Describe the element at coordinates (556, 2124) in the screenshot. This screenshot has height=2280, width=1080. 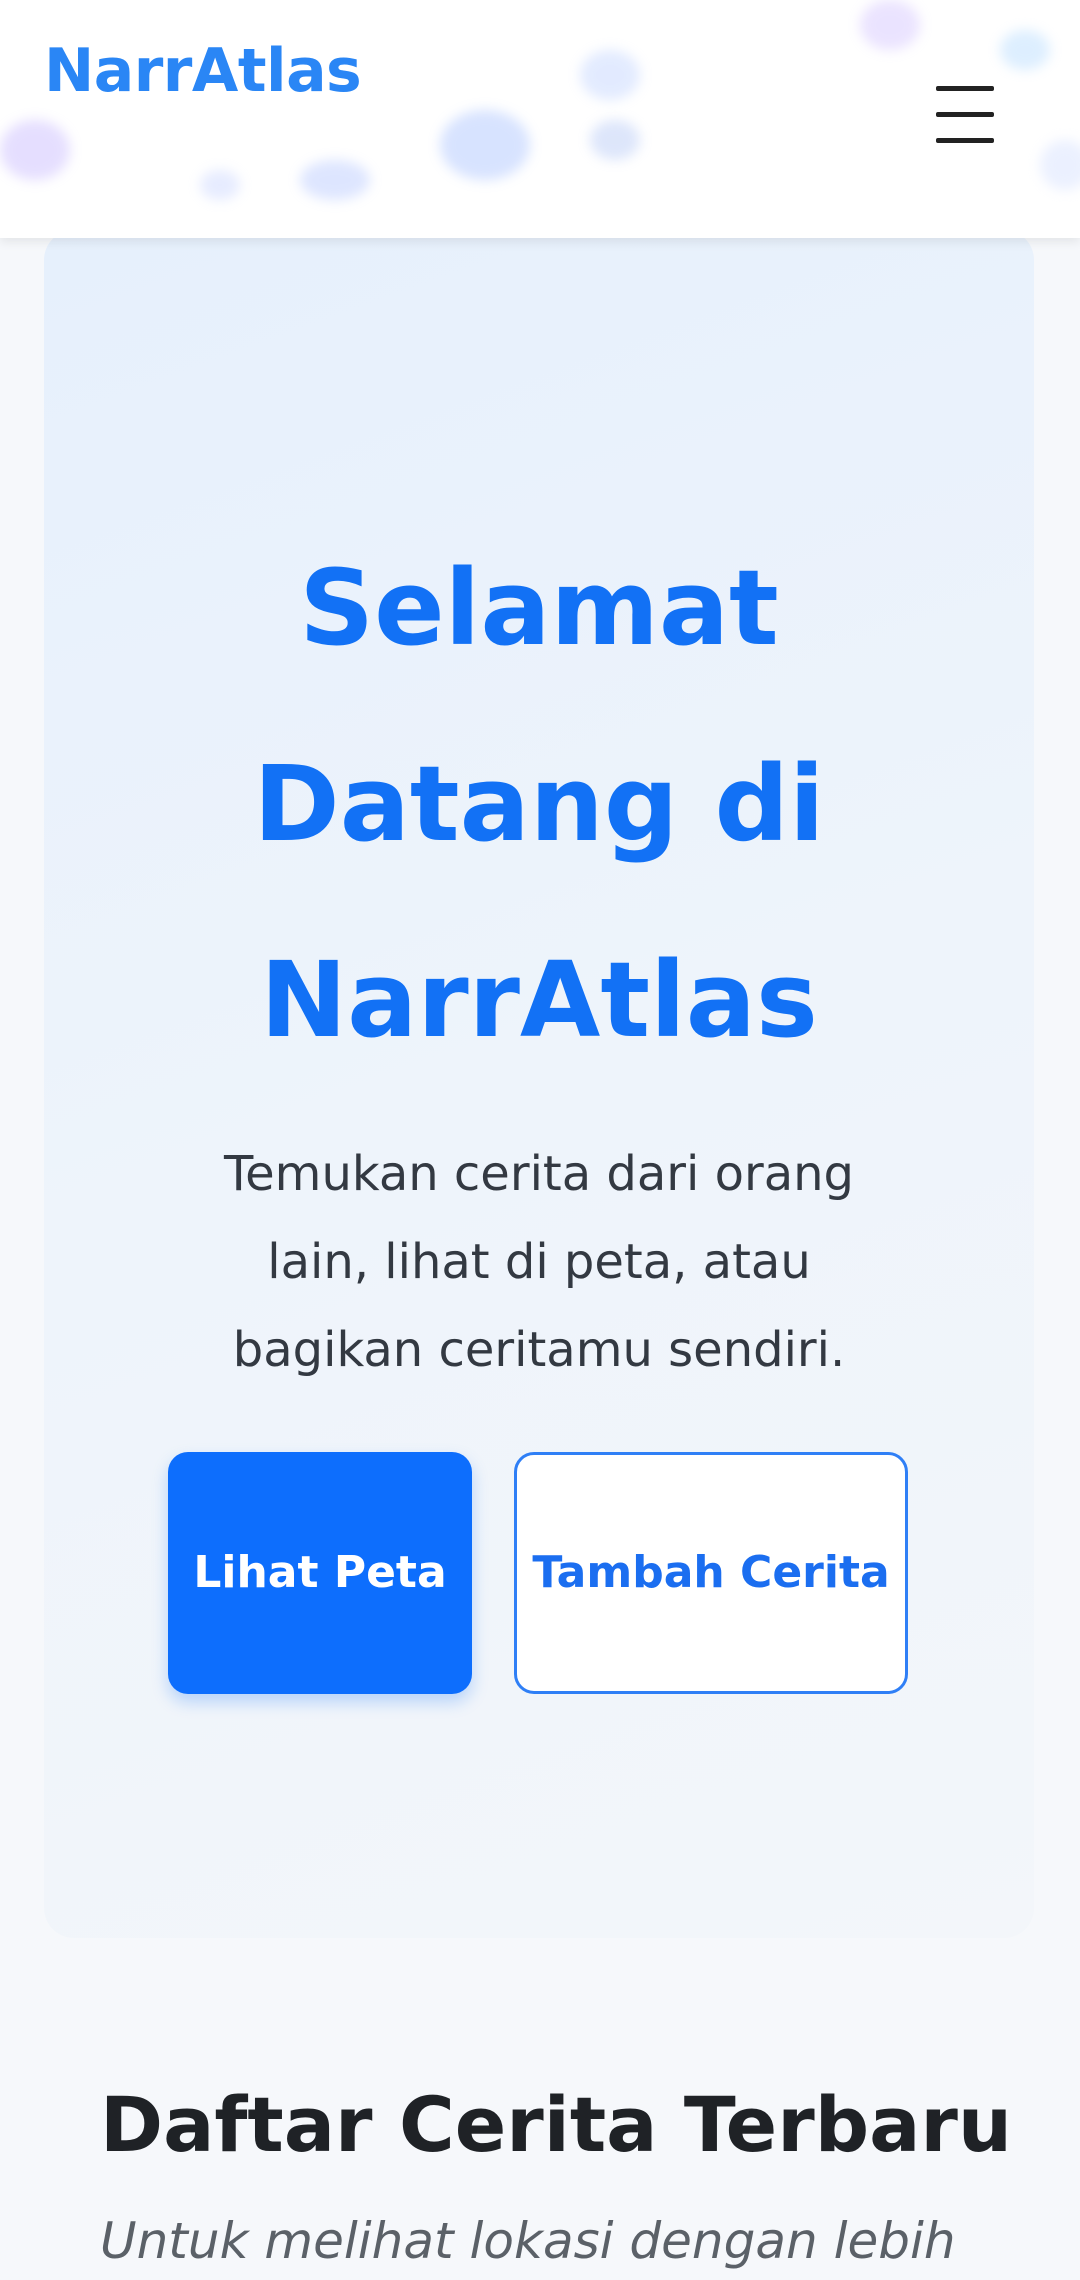
I see `latest-stories-title: Daftar Cerita Terbaru` at that location.